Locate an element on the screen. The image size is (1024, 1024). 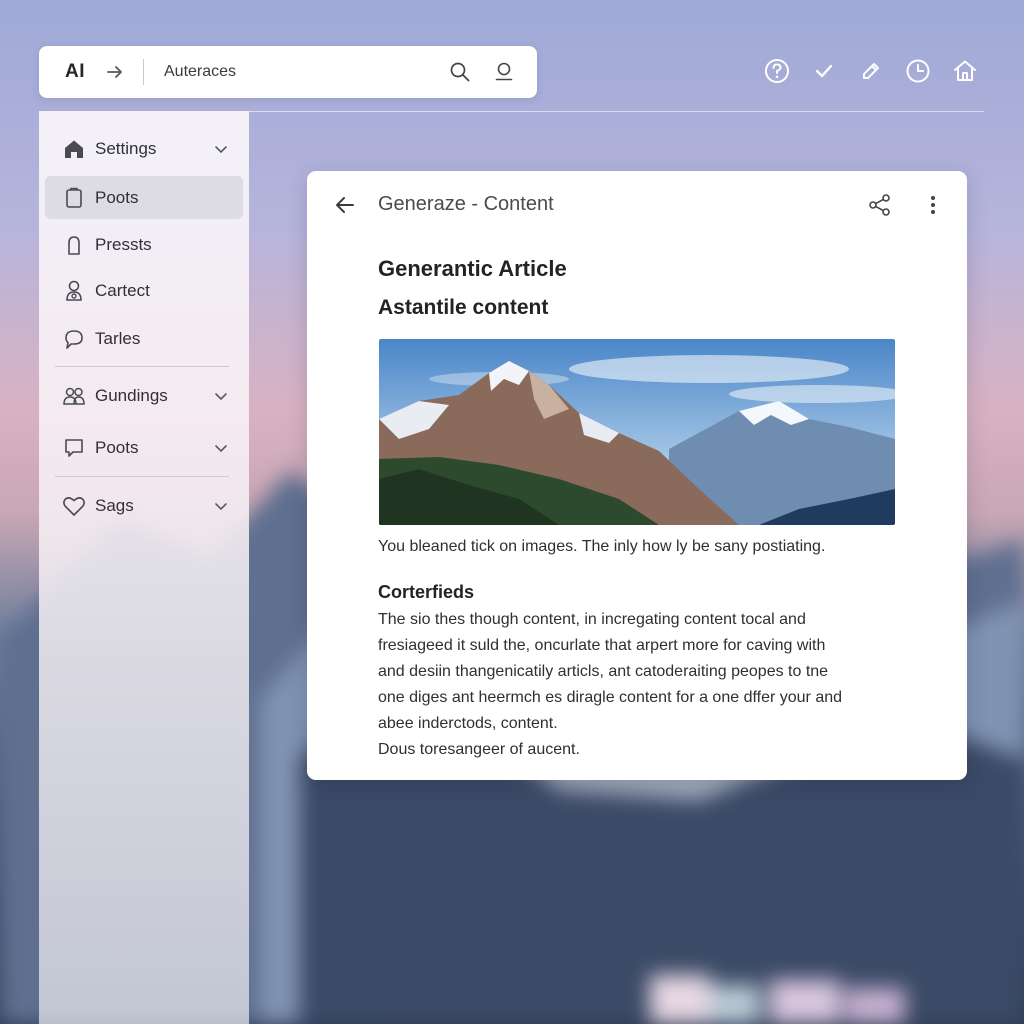
article-hero-image is located at coordinates (637, 432).